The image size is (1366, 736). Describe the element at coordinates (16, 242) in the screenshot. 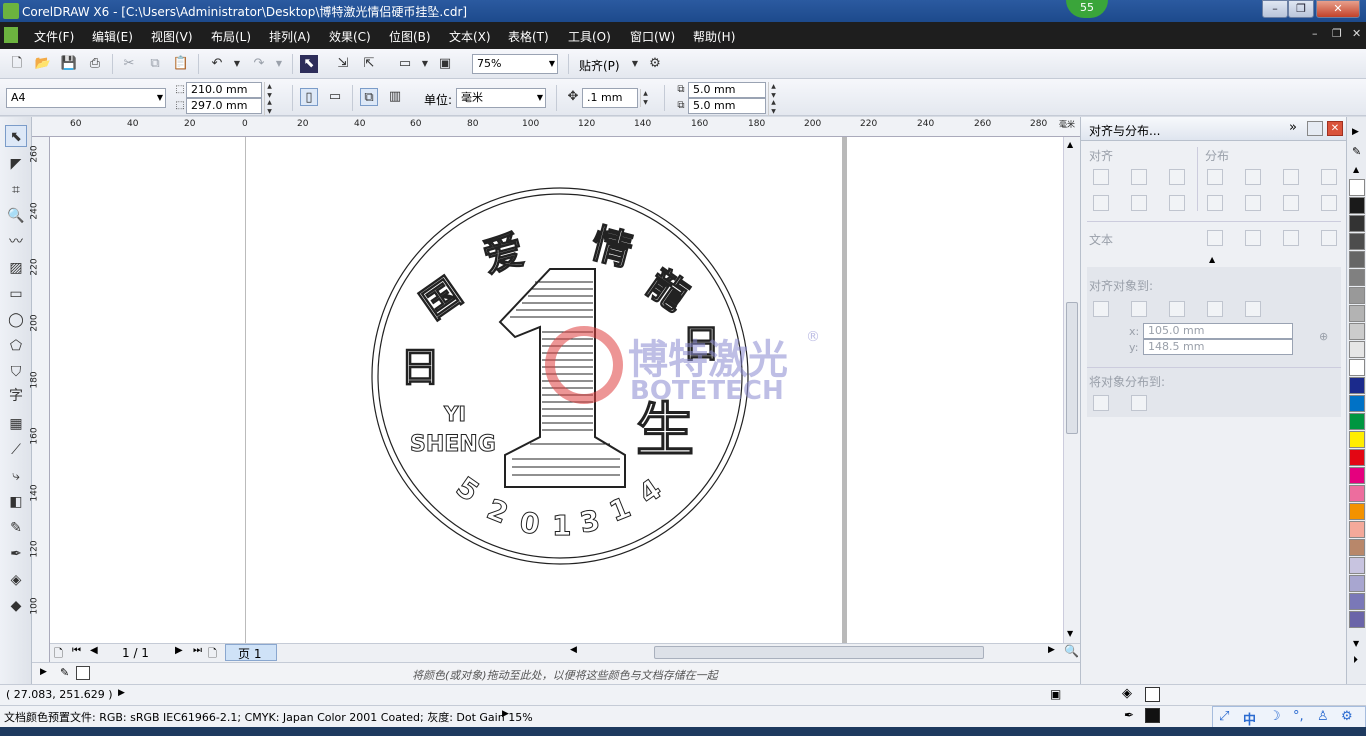

I see `freehand-tool-icon: 〰` at that location.